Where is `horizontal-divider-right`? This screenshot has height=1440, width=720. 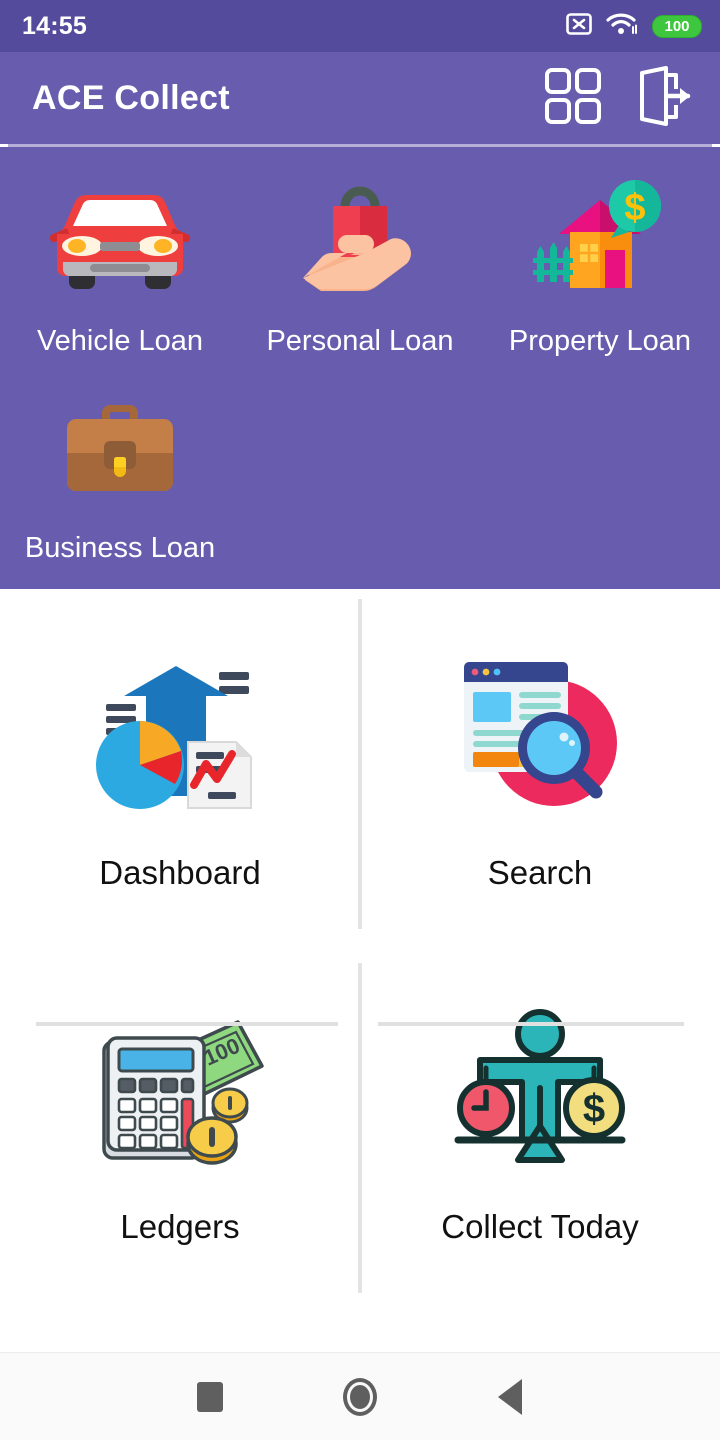
horizontal-divider-right is located at coordinates (531, 1024).